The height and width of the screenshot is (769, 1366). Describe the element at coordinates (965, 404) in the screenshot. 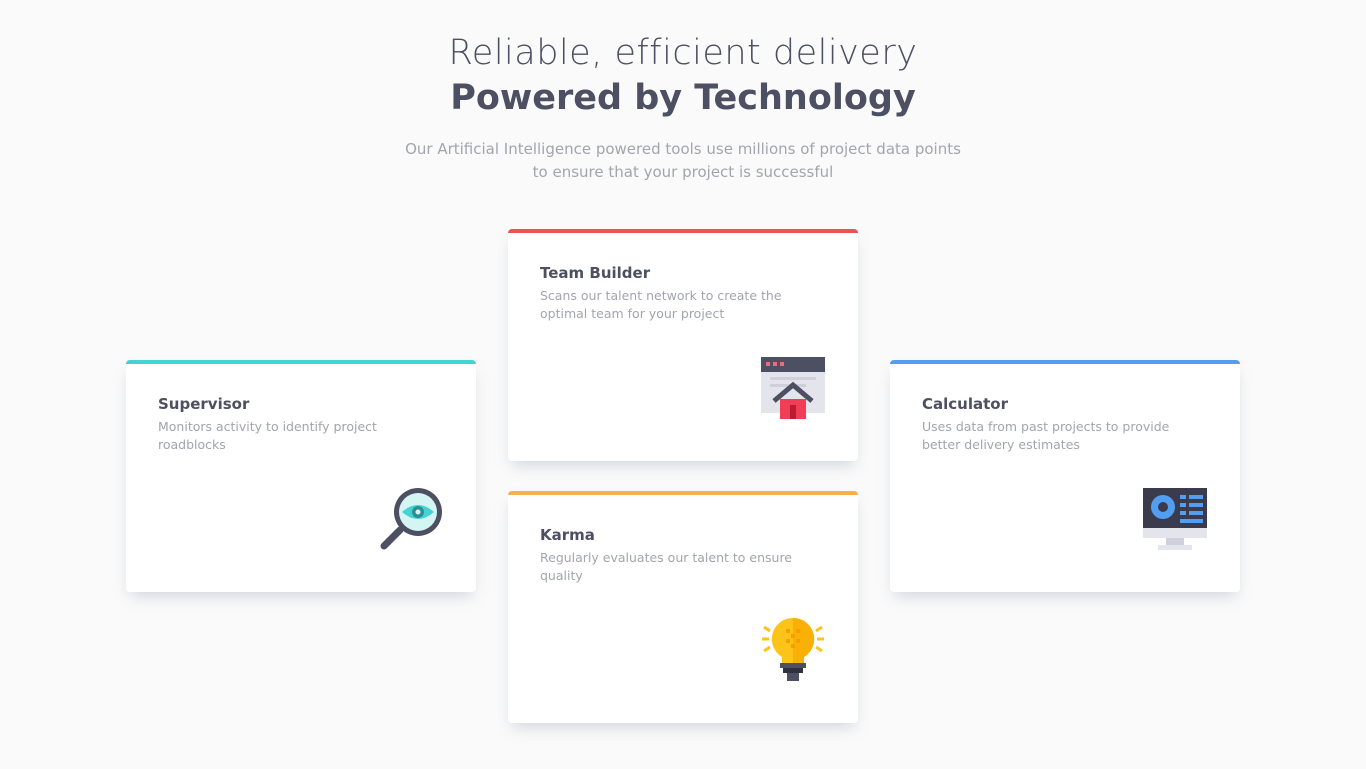

I see `card-title: Calculator` at that location.